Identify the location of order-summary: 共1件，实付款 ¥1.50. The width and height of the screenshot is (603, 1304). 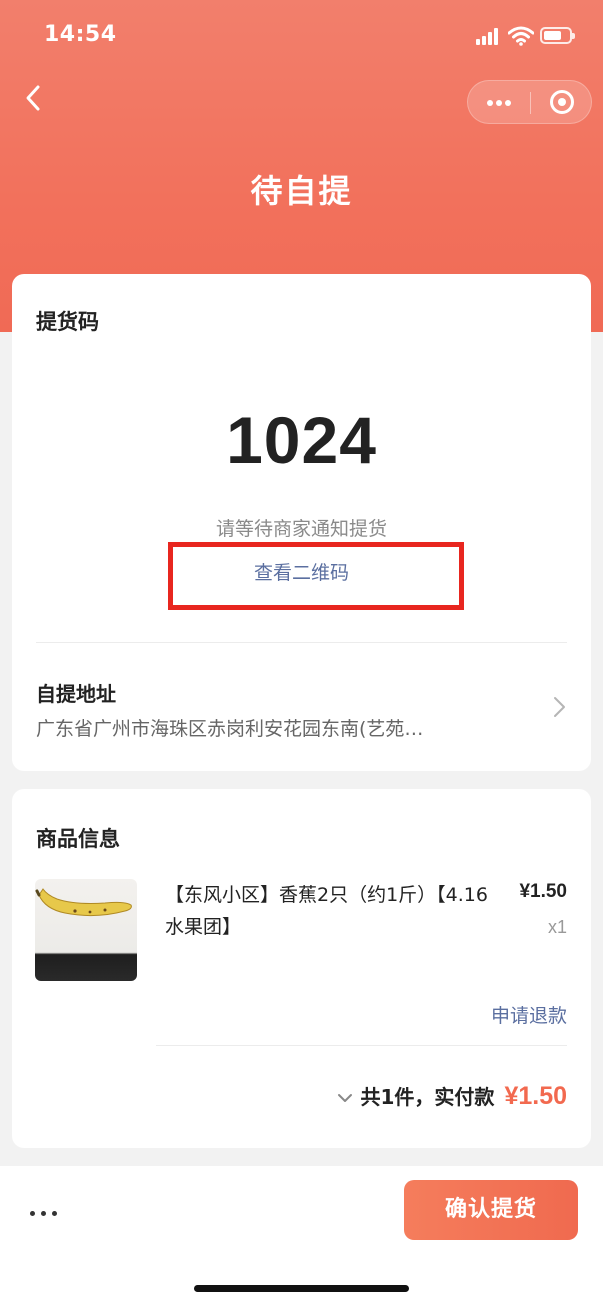
(452, 1098).